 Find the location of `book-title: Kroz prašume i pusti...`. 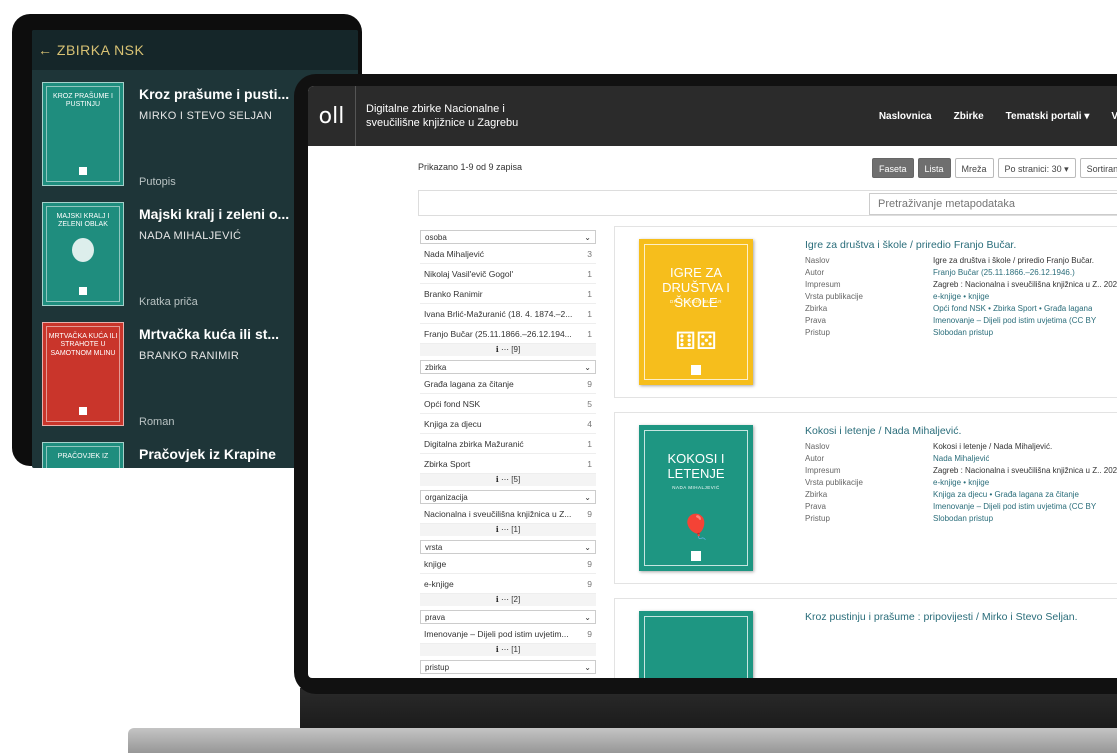

book-title: Kroz prašume i pusti... is located at coordinates (214, 94).